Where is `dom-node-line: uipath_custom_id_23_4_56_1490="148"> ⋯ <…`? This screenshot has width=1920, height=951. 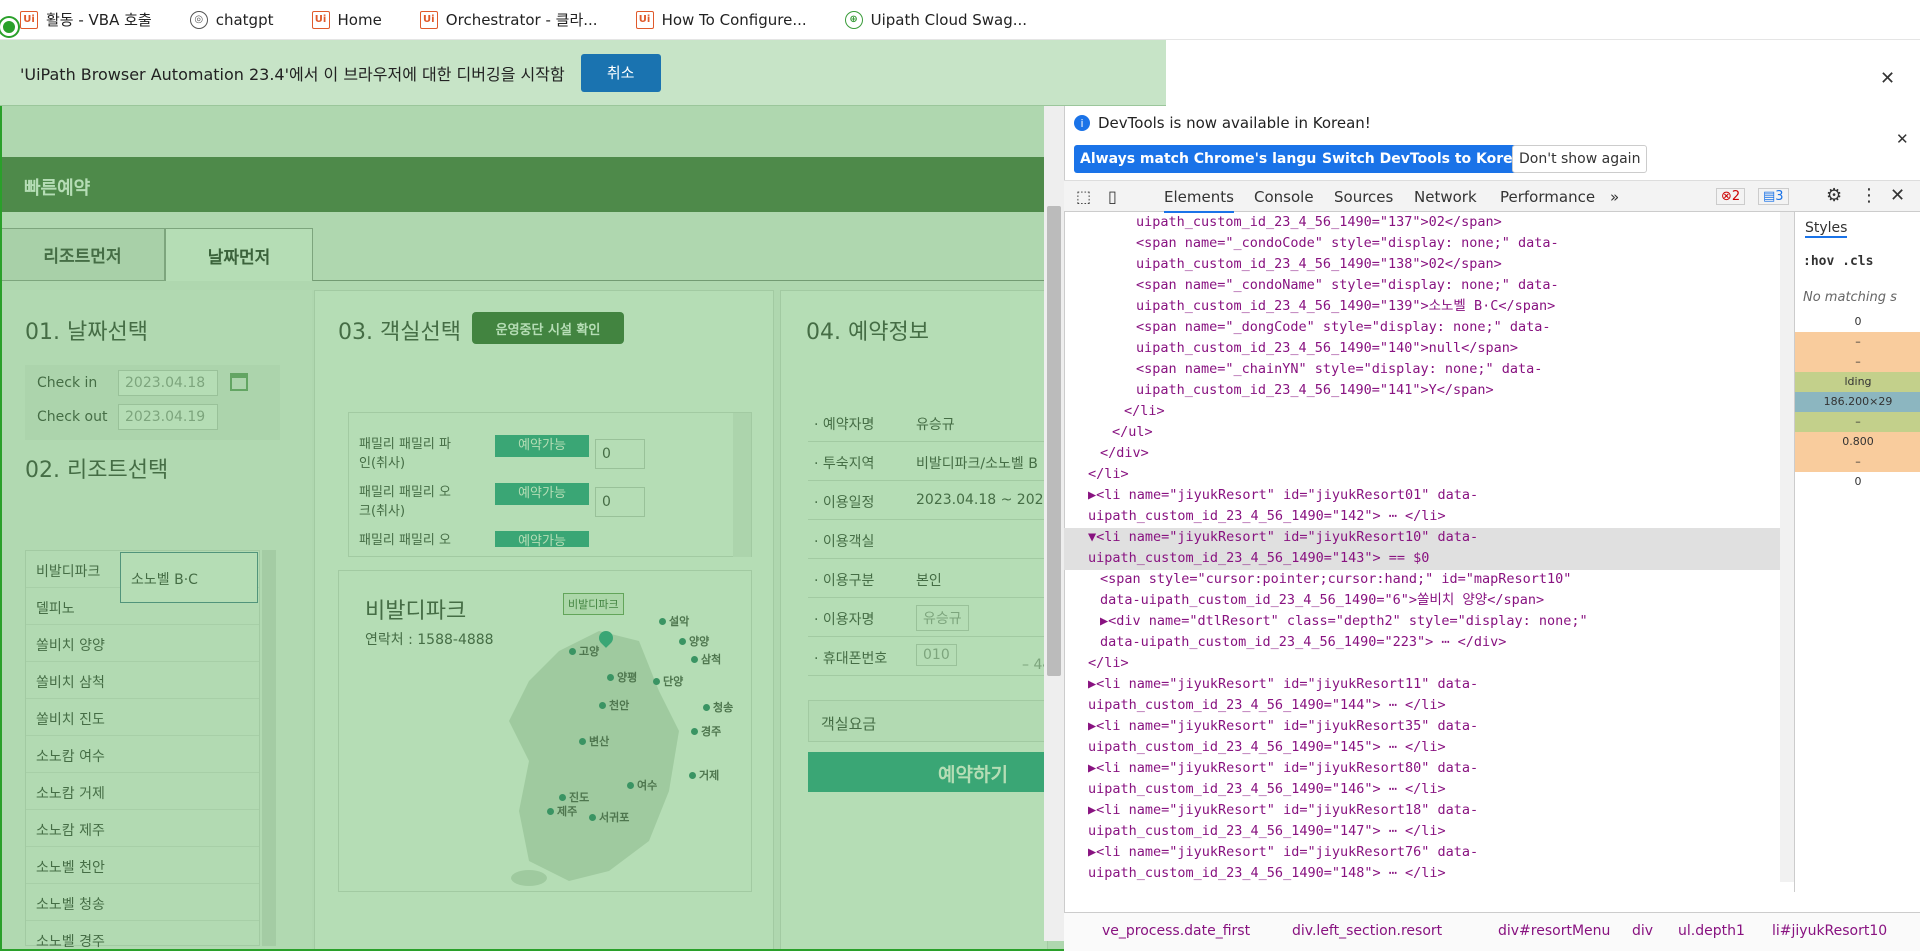 dom-node-line: uipath_custom_id_23_4_56_1490="148"> ⋯ <… is located at coordinates (1267, 873).